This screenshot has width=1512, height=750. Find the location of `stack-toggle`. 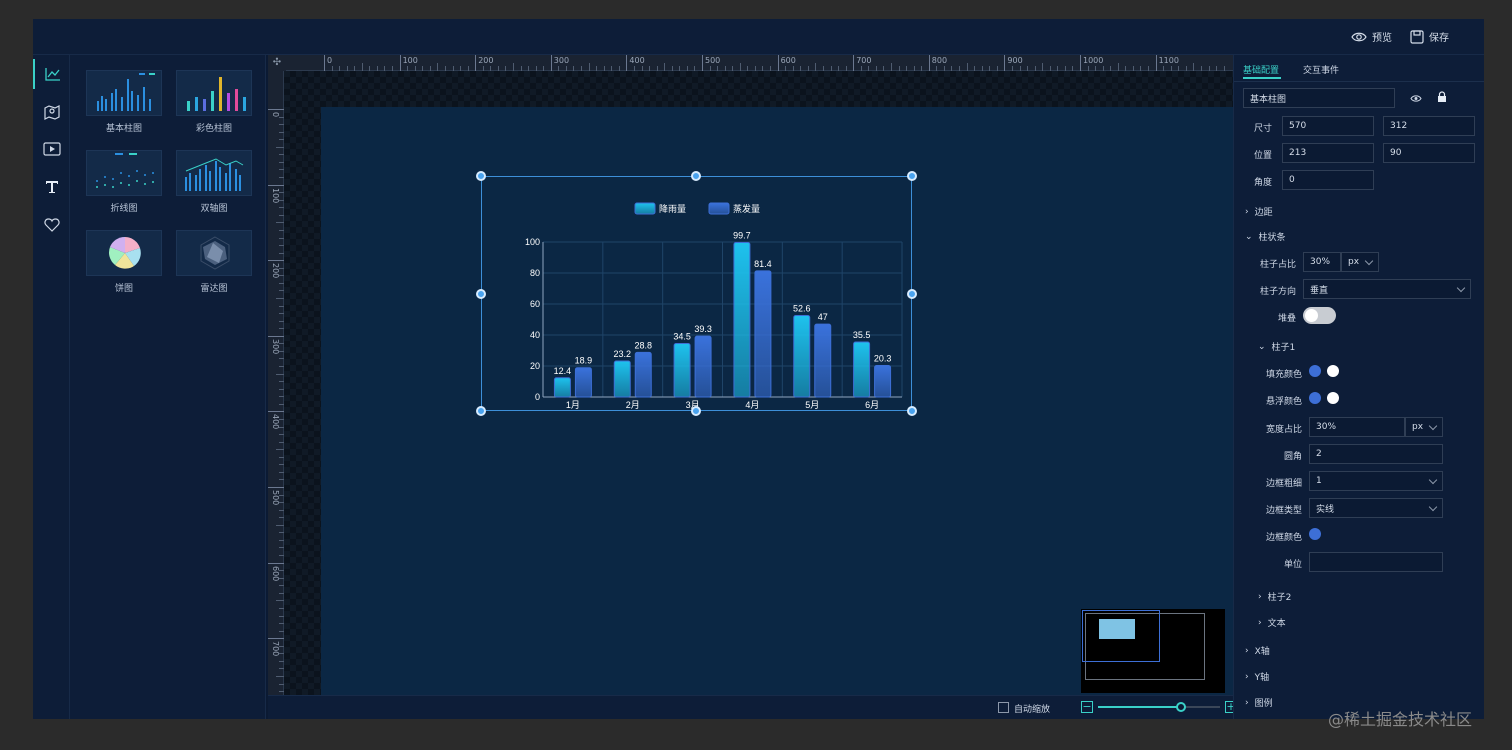

stack-toggle is located at coordinates (1319, 315).